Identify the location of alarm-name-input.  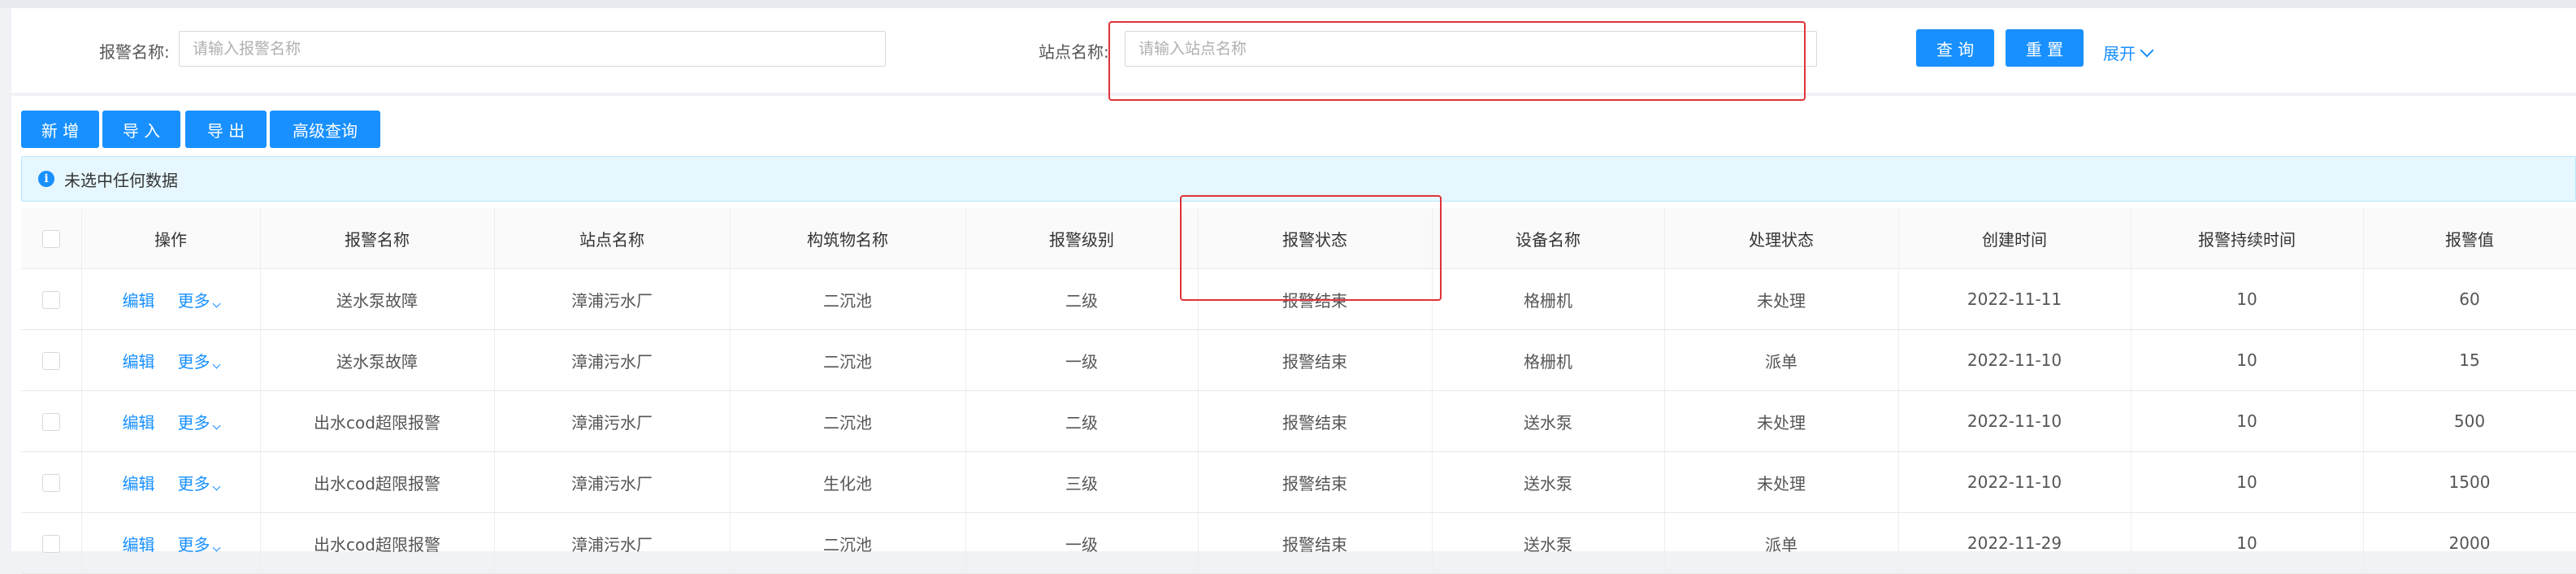
(532, 49).